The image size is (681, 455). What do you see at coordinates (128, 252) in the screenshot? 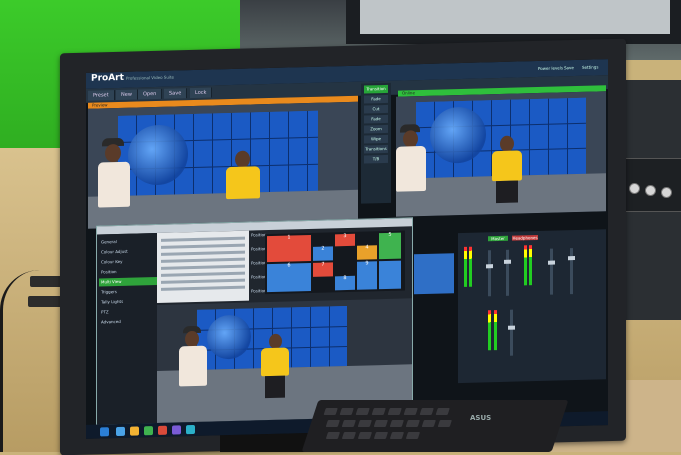
I see `sidebar-item-colour-adjust: Colour Adjust` at bounding box center [128, 252].